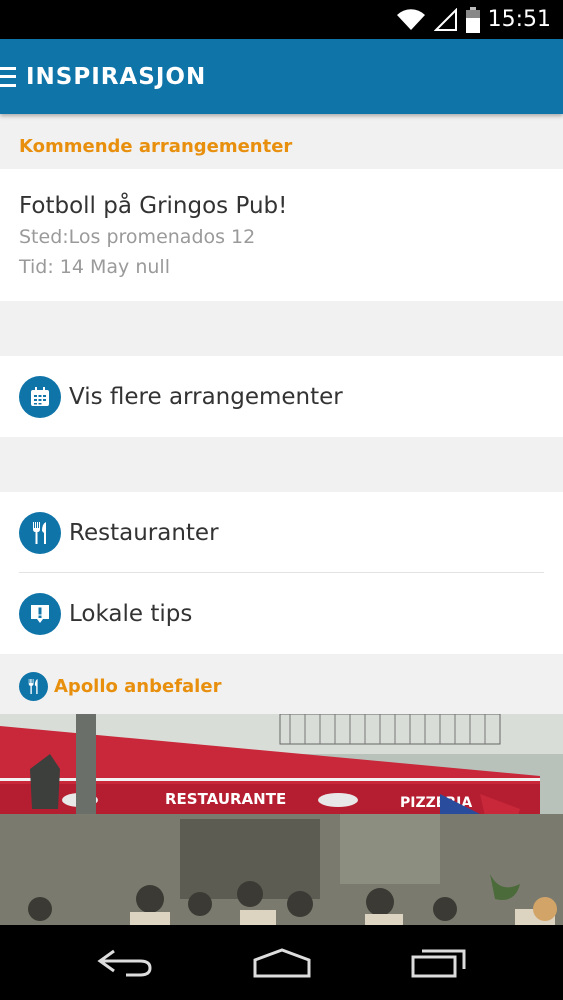  I want to click on page-title: INSPIRASJON, so click(116, 76).